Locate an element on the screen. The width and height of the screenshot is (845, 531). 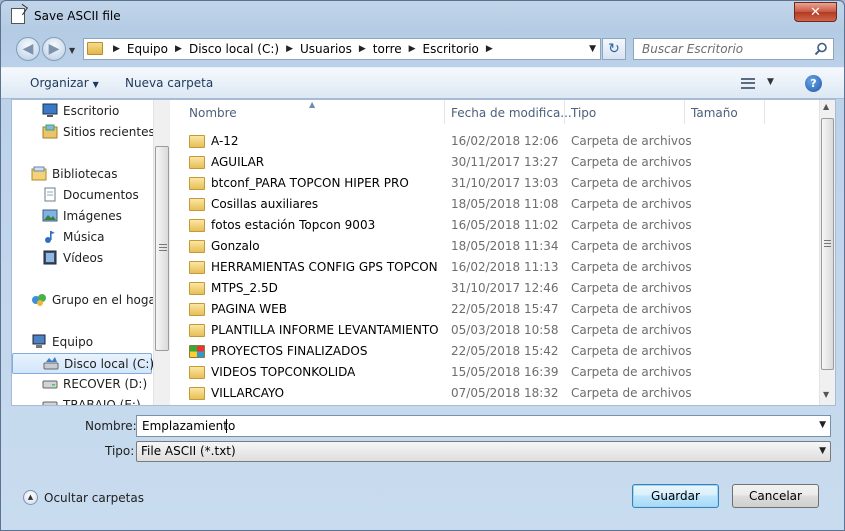
local-disk-icon is located at coordinates (51, 363).